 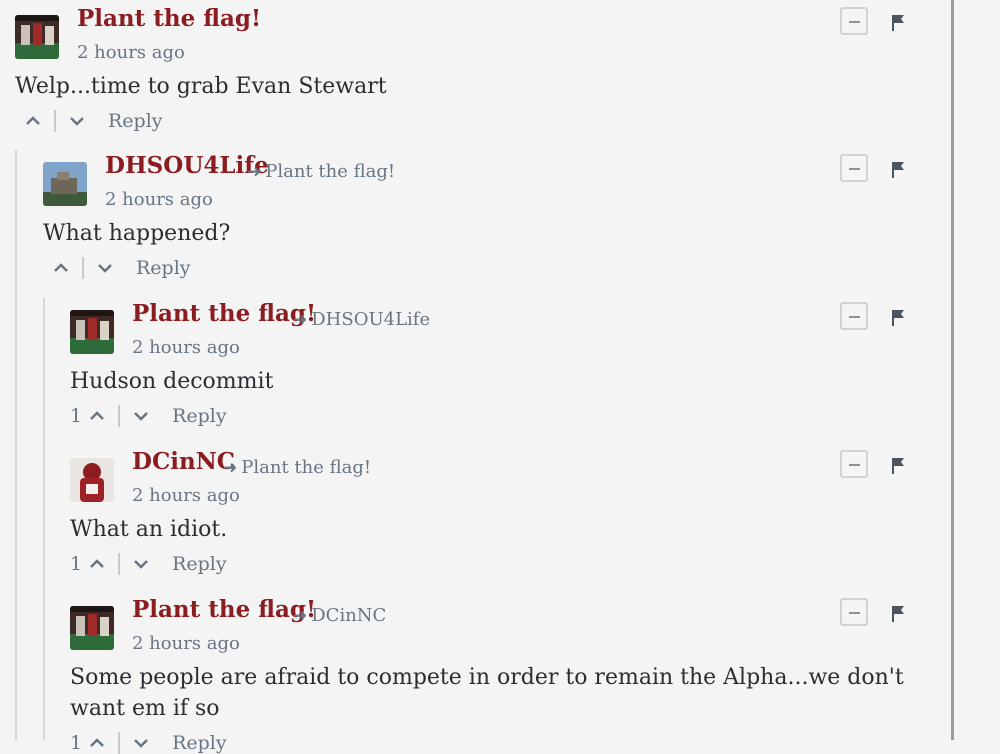 I want to click on comment-author: DHSOU4Life, so click(x=187, y=165).